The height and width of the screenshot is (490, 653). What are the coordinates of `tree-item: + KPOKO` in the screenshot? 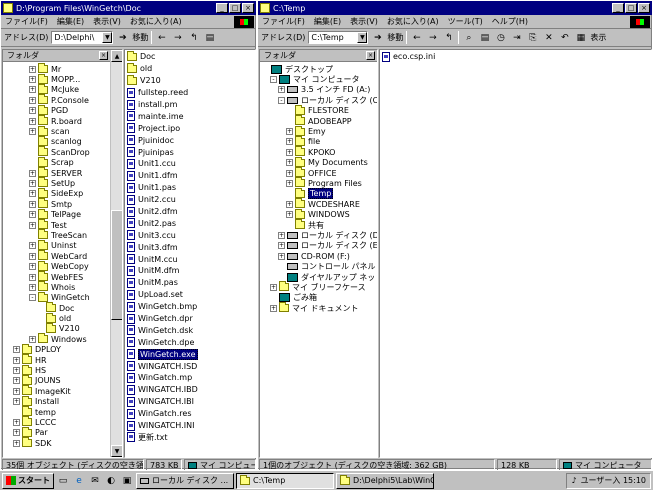 It's located at (319, 151).